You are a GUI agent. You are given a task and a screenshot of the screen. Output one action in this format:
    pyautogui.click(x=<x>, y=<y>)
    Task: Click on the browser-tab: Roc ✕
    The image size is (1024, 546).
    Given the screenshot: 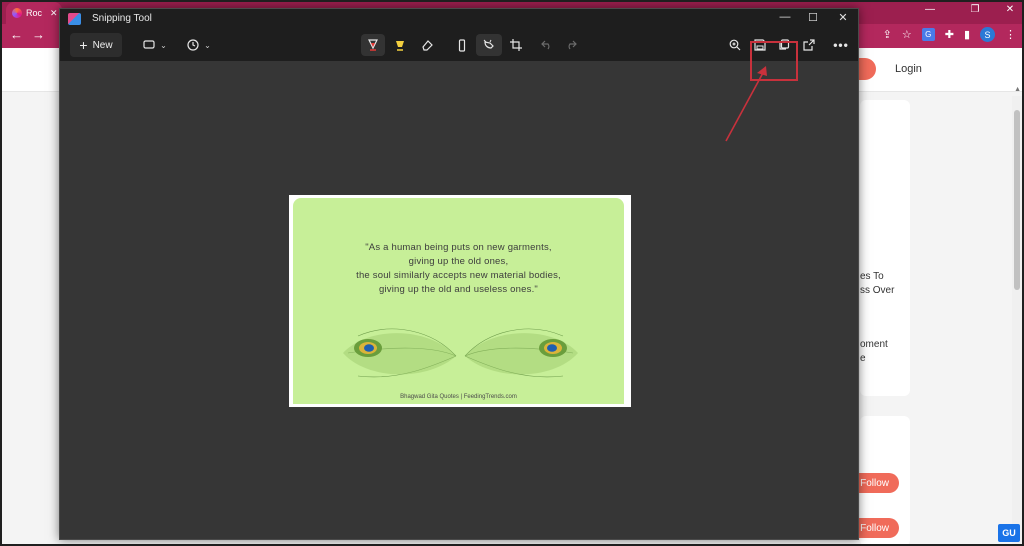 What is the action you would take?
    pyautogui.click(x=34, y=13)
    